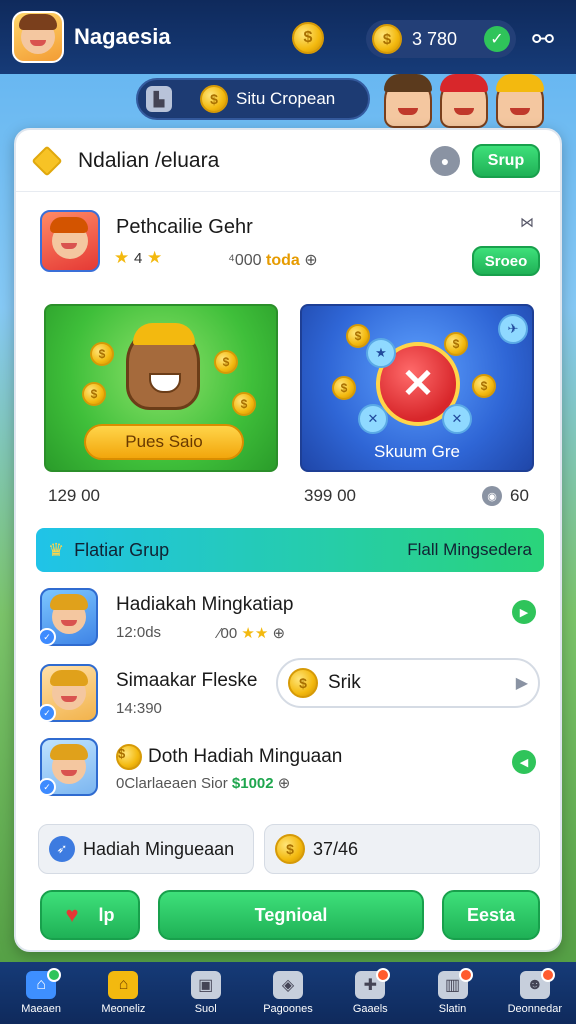 The height and width of the screenshot is (1024, 576). What do you see at coordinates (506, 261) in the screenshot?
I see `game-button: Sroeo` at bounding box center [506, 261].